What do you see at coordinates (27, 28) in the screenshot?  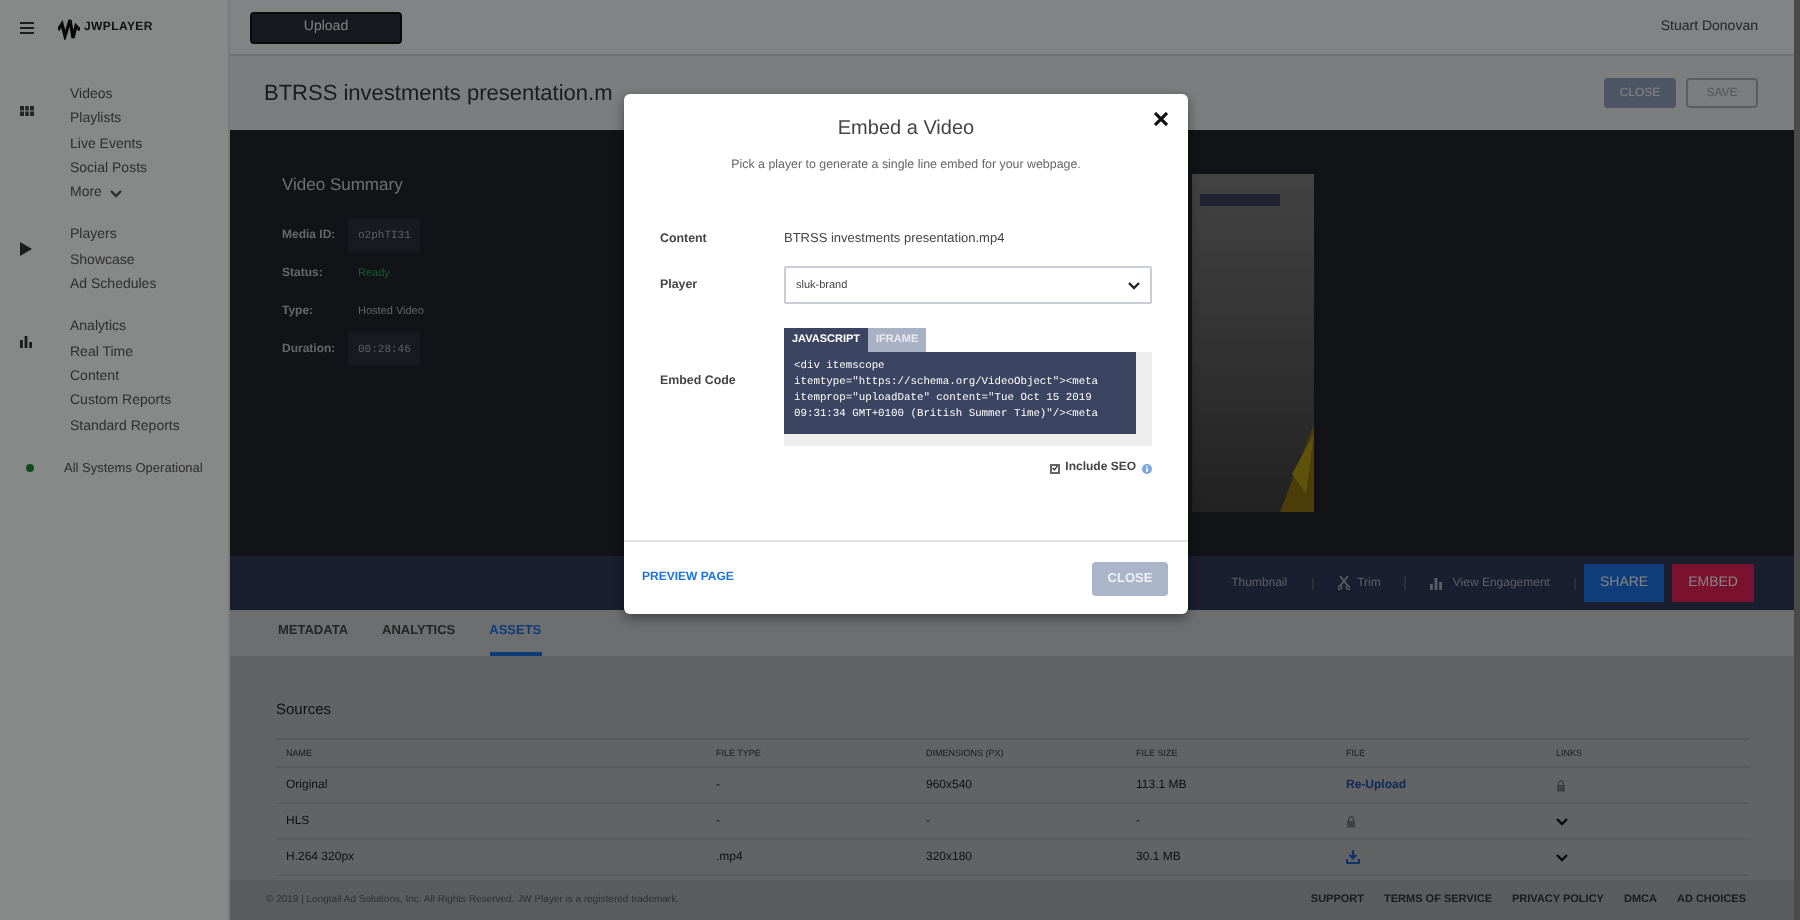 I see `menu-icon` at bounding box center [27, 28].